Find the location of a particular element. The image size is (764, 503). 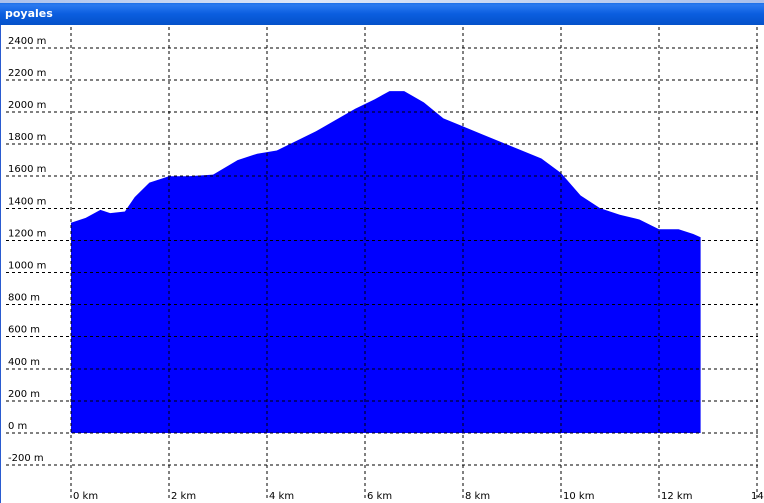

y-tick-label: 1400 m is located at coordinates (27, 201).